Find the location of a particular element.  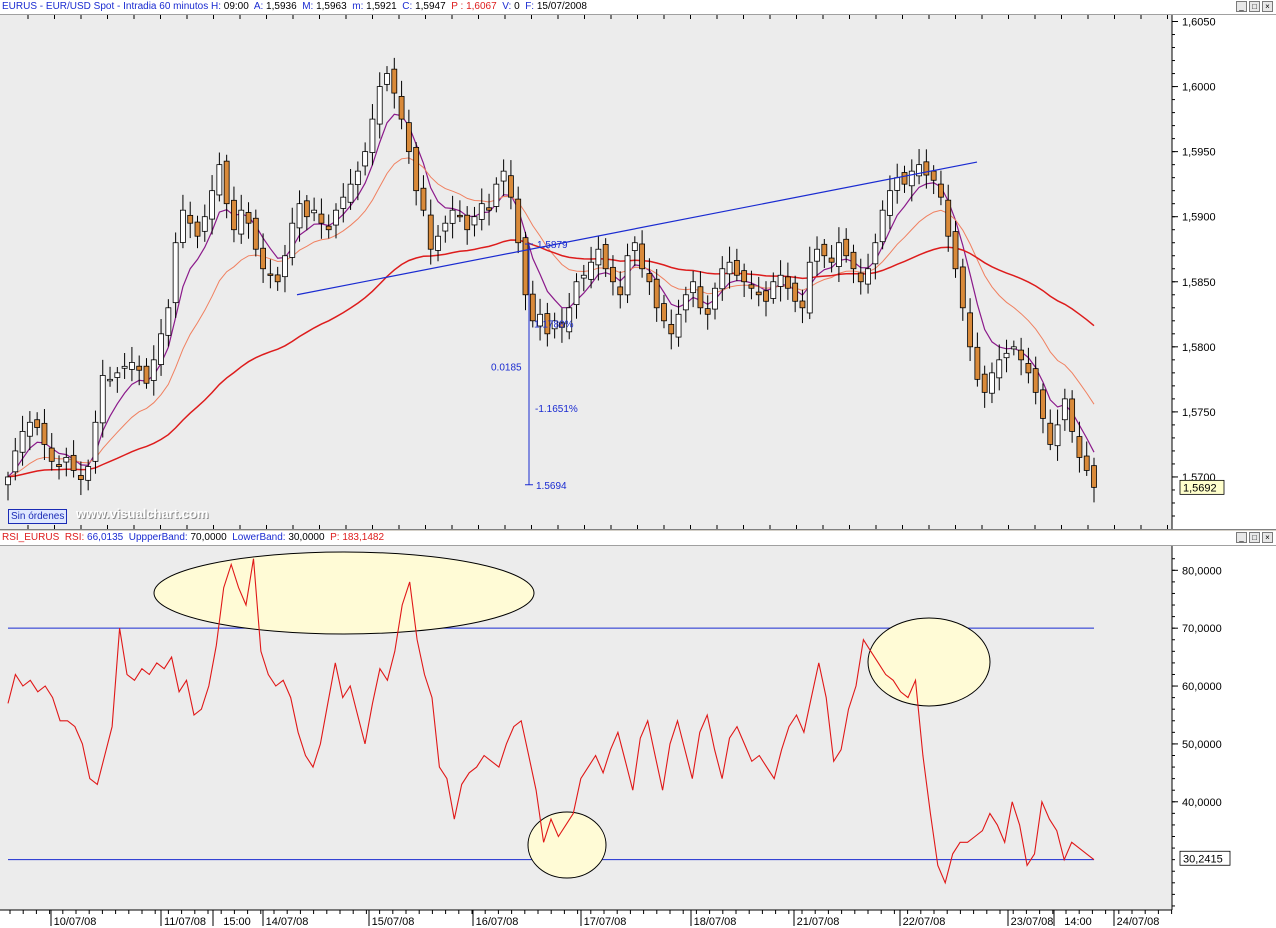

rsi-y-tick-label: 70,0000 is located at coordinates (1202, 629).